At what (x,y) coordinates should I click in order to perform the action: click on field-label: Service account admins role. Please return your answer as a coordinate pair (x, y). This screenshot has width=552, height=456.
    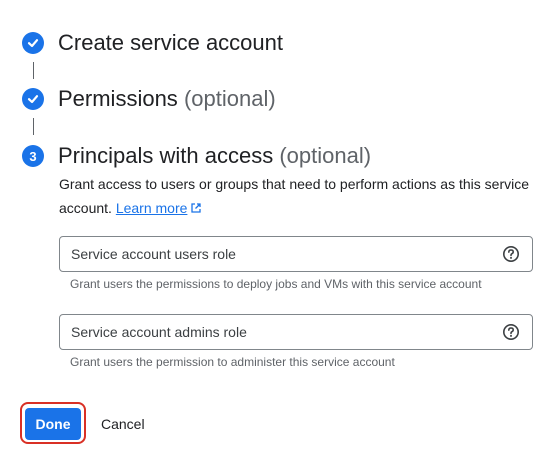
    Looking at the image, I should click on (159, 332).